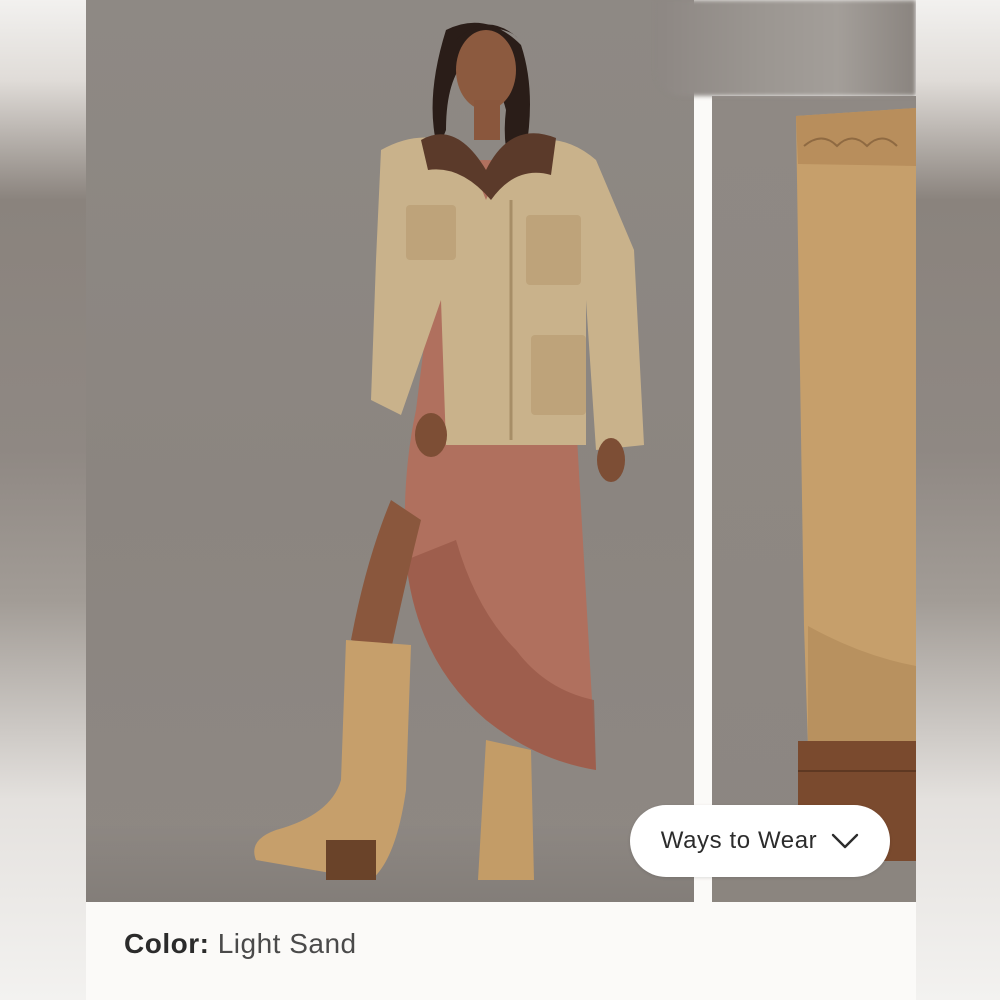 Image resolution: width=1000 pixels, height=1000 pixels. Describe the element at coordinates (287, 943) in the screenshot. I see `color-value: Light Sand` at that location.